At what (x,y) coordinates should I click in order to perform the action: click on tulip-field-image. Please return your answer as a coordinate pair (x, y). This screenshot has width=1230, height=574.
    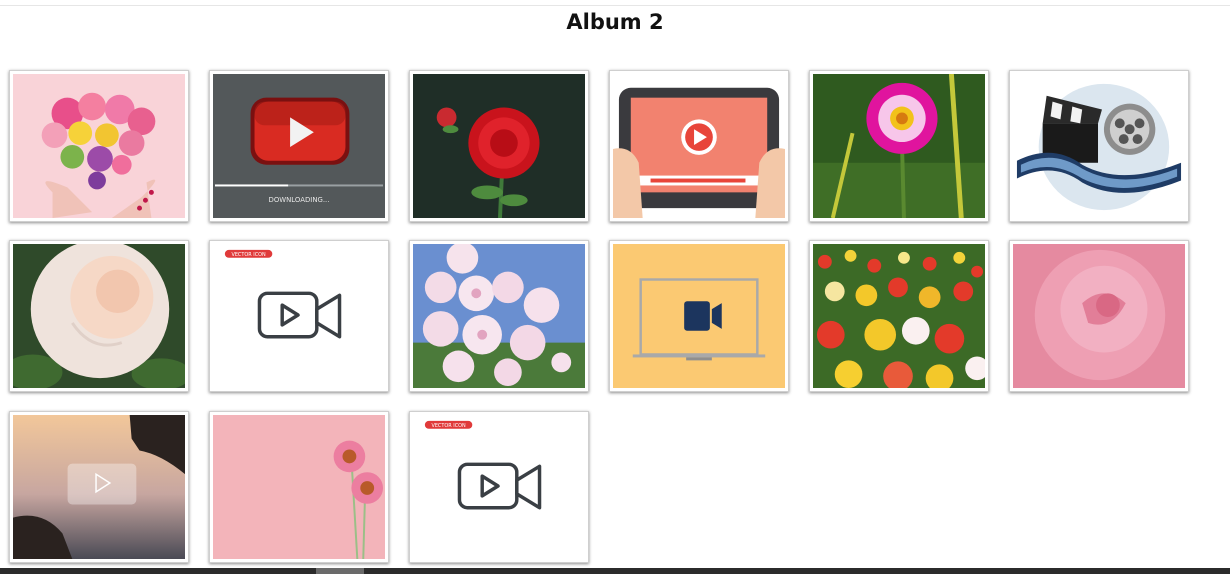
    Looking at the image, I should click on (899, 316).